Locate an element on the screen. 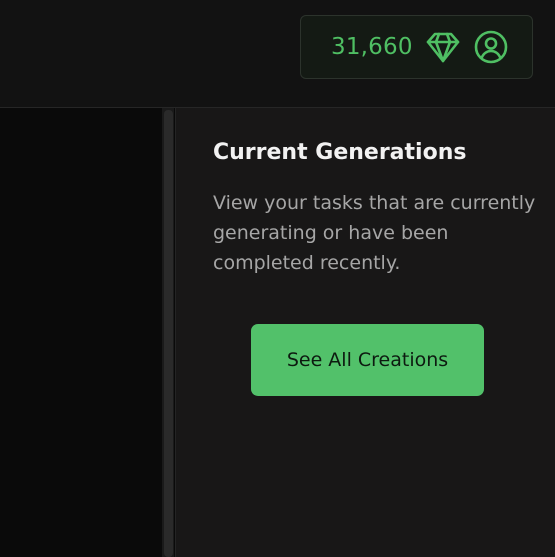 The height and width of the screenshot is (557, 555). credits-balance: 31,660 is located at coordinates (416, 47).